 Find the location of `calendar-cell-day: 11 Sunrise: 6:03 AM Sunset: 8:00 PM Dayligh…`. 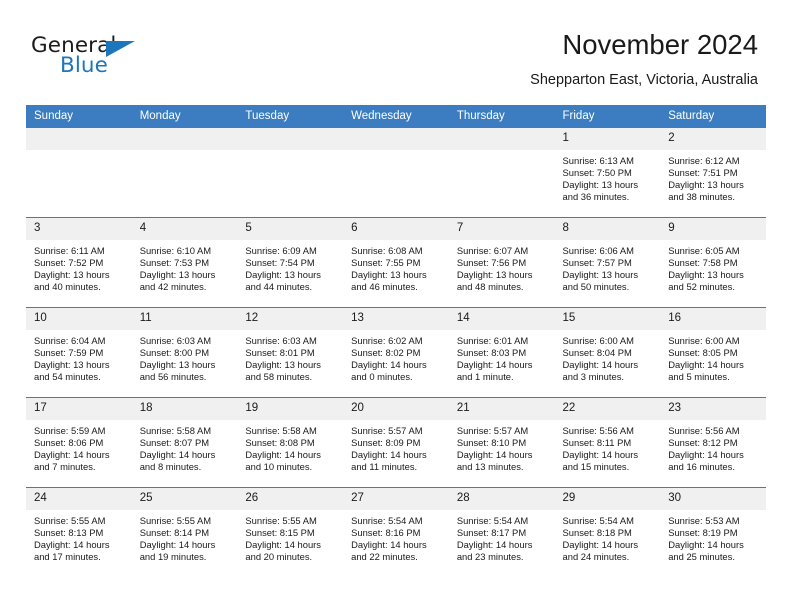

calendar-cell-day: 11 Sunrise: 6:03 AM Sunset: 8:00 PM Dayligh… is located at coordinates (184, 352).